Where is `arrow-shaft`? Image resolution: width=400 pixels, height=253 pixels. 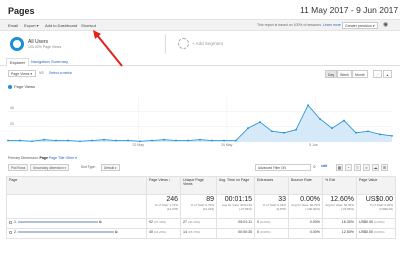
arrow-shaft is located at coordinates (109, 50).